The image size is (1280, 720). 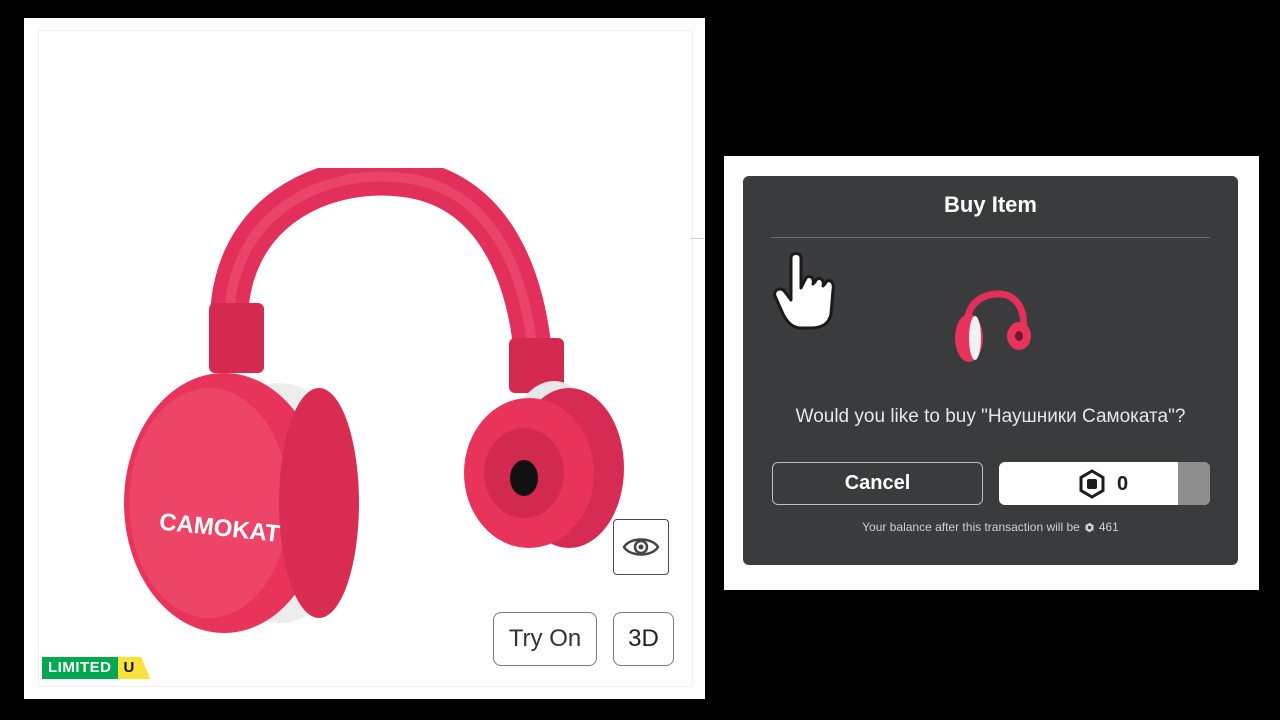 I want to click on modal-divider, so click(x=990, y=237).